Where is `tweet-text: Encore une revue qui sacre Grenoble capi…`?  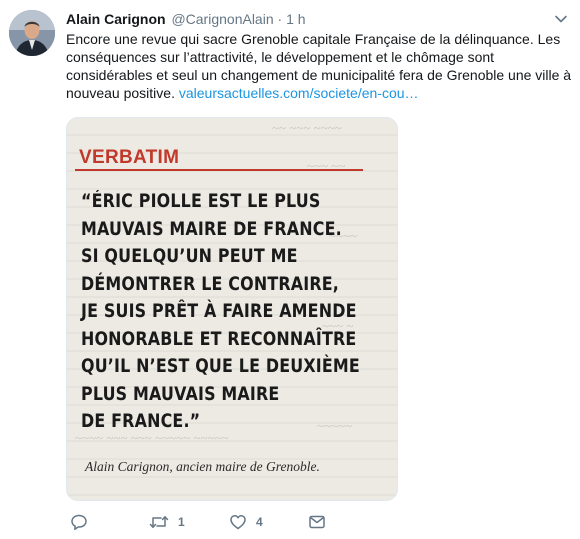
tweet-text: Encore une revue qui sacre Grenoble capi… is located at coordinates (319, 66).